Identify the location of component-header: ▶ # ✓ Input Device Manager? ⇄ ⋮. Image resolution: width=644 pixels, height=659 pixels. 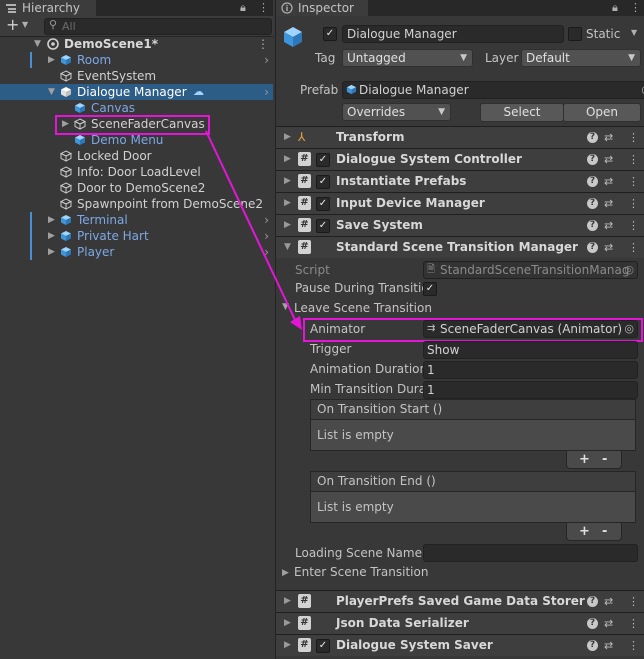
(460, 203).